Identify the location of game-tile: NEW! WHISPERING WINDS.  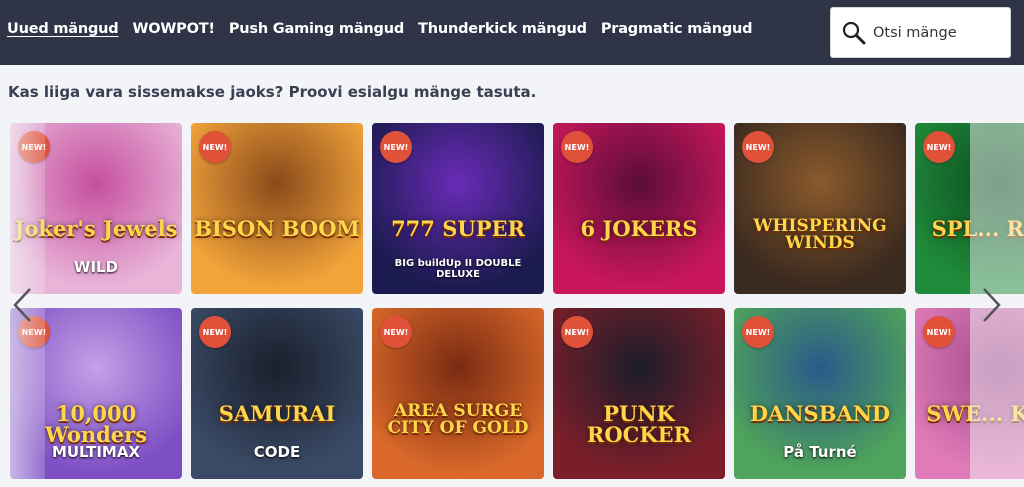
(820, 208).